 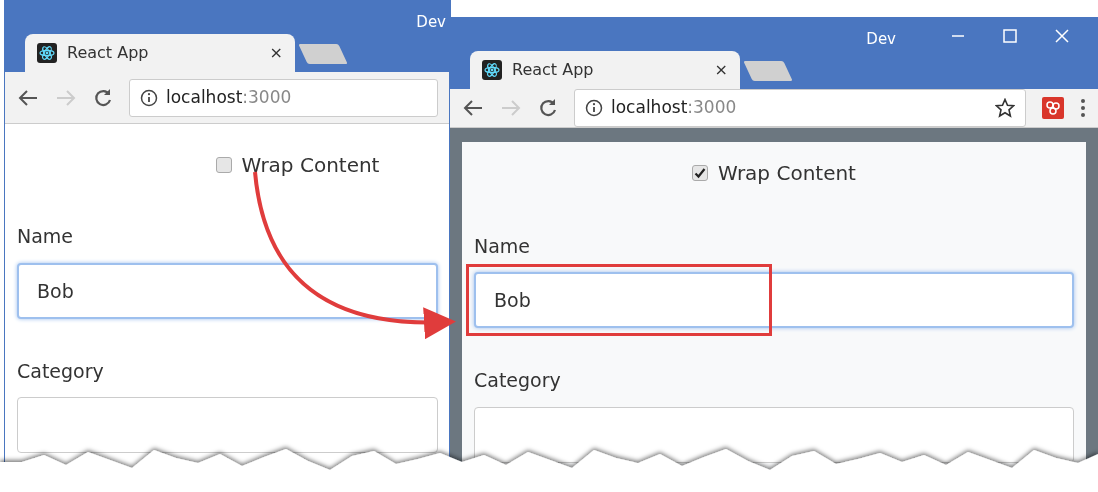 What do you see at coordinates (1010, 35) in the screenshot?
I see `maximize-icon` at bounding box center [1010, 35].